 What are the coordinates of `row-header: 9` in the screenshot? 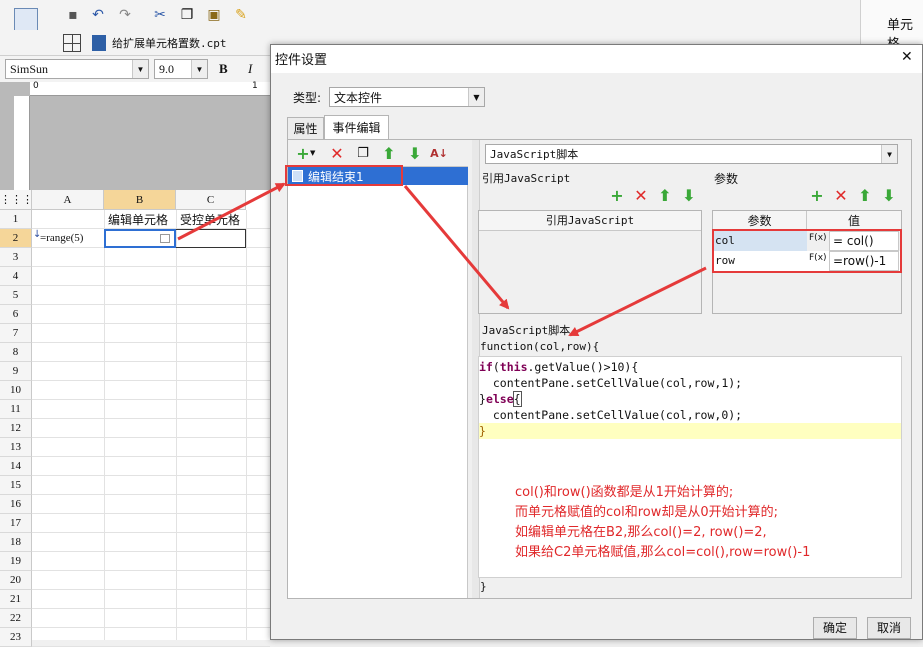 It's located at (16, 371).